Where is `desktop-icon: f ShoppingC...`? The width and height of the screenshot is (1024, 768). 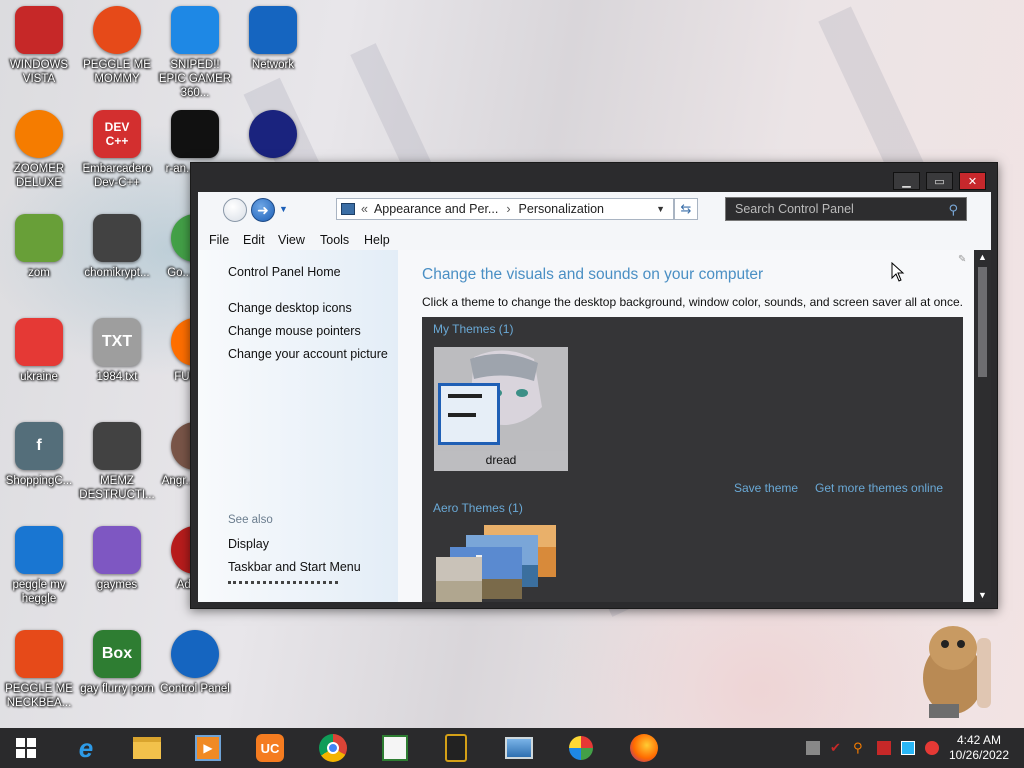 desktop-icon: f ShoppingC... is located at coordinates (39, 455).